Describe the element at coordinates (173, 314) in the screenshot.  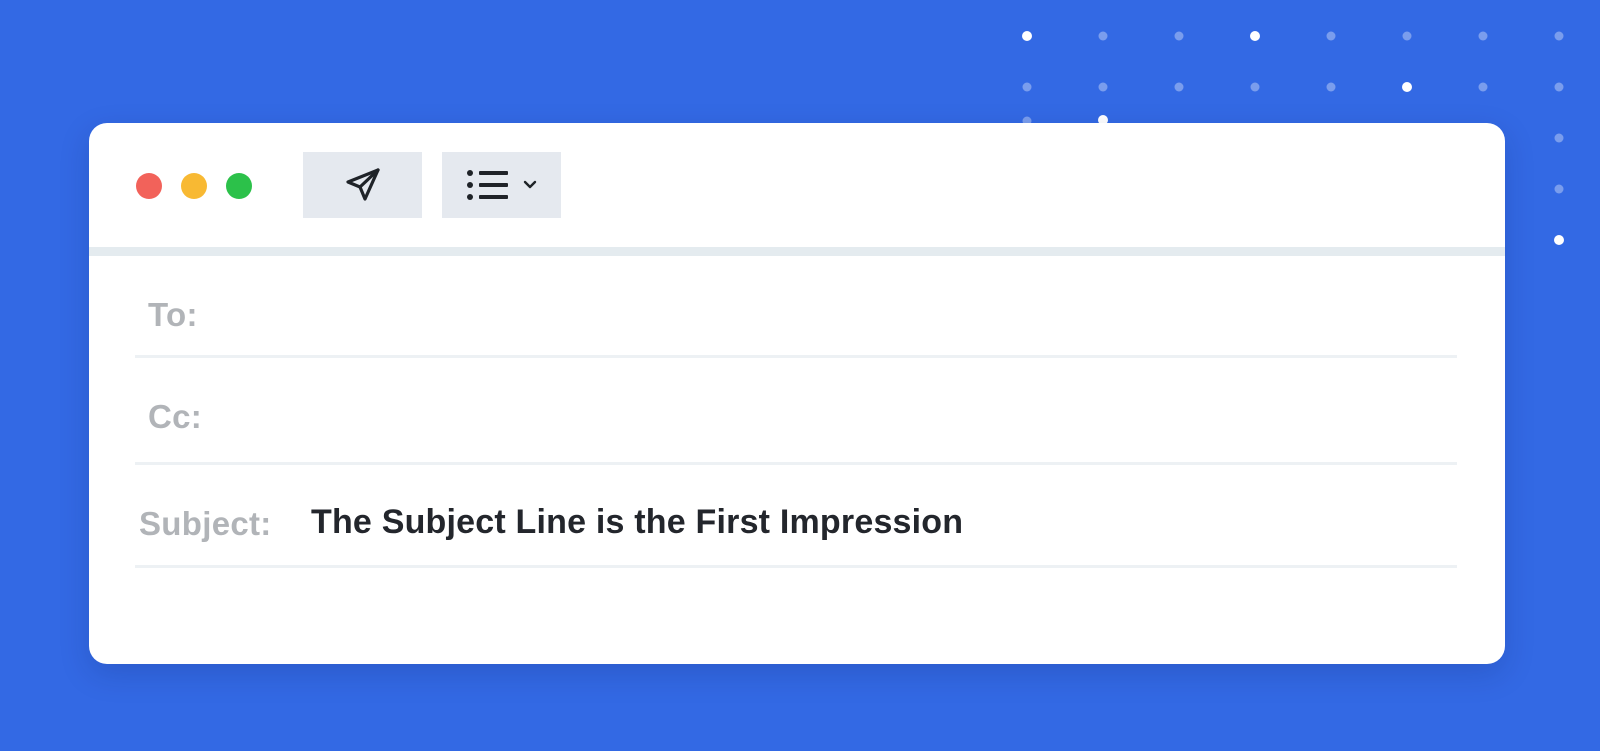
I see `to-label: To:` at that location.